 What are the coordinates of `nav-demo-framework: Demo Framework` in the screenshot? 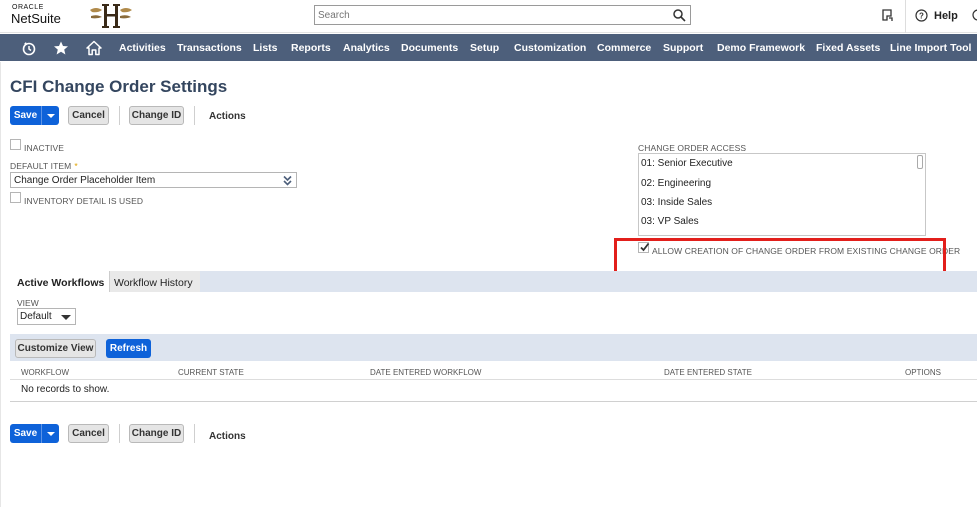 It's located at (761, 48).